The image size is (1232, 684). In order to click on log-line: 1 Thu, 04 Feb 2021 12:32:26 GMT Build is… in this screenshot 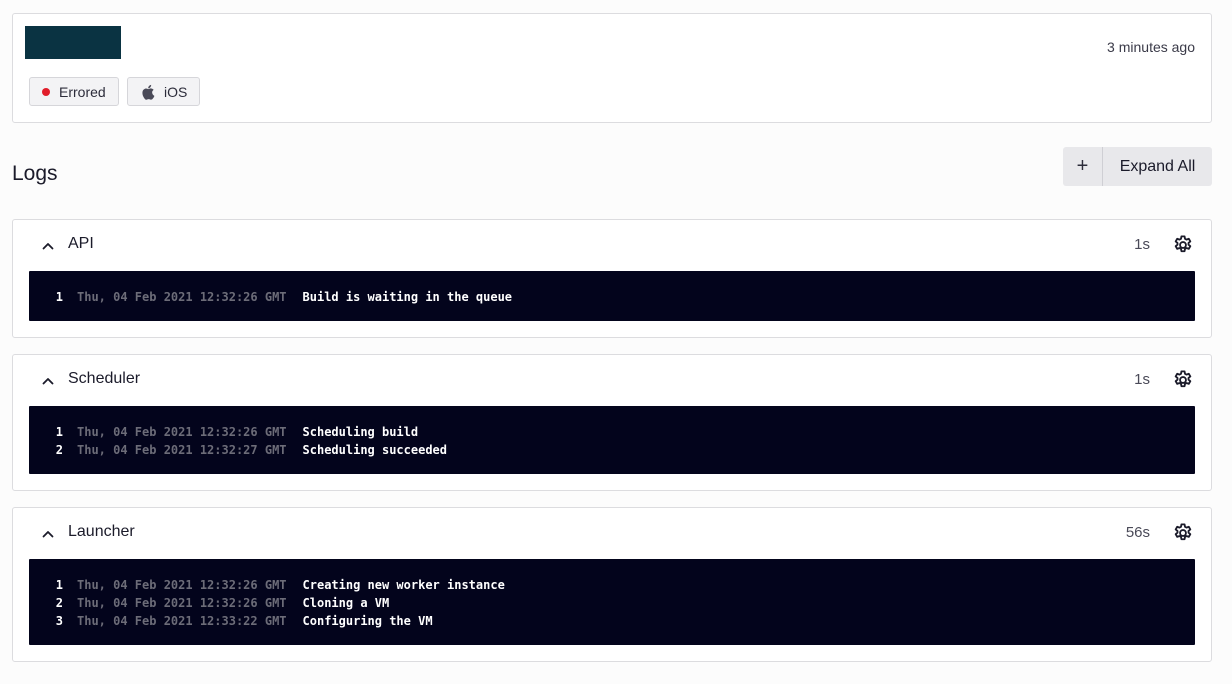, I will do `click(612, 297)`.